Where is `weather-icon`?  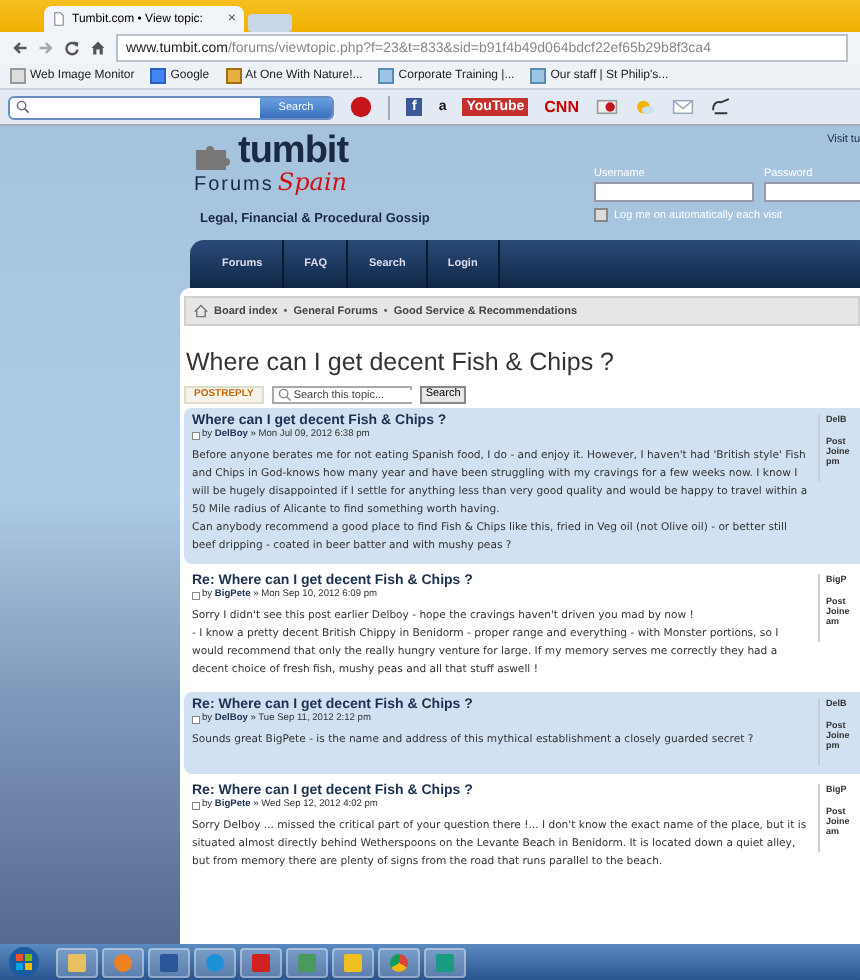 weather-icon is located at coordinates (644, 107).